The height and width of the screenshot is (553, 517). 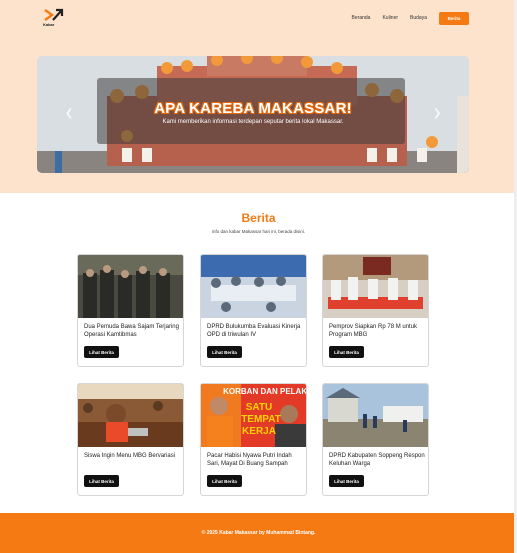 I want to click on nav-link-kuliner: Kuliner, so click(x=390, y=18).